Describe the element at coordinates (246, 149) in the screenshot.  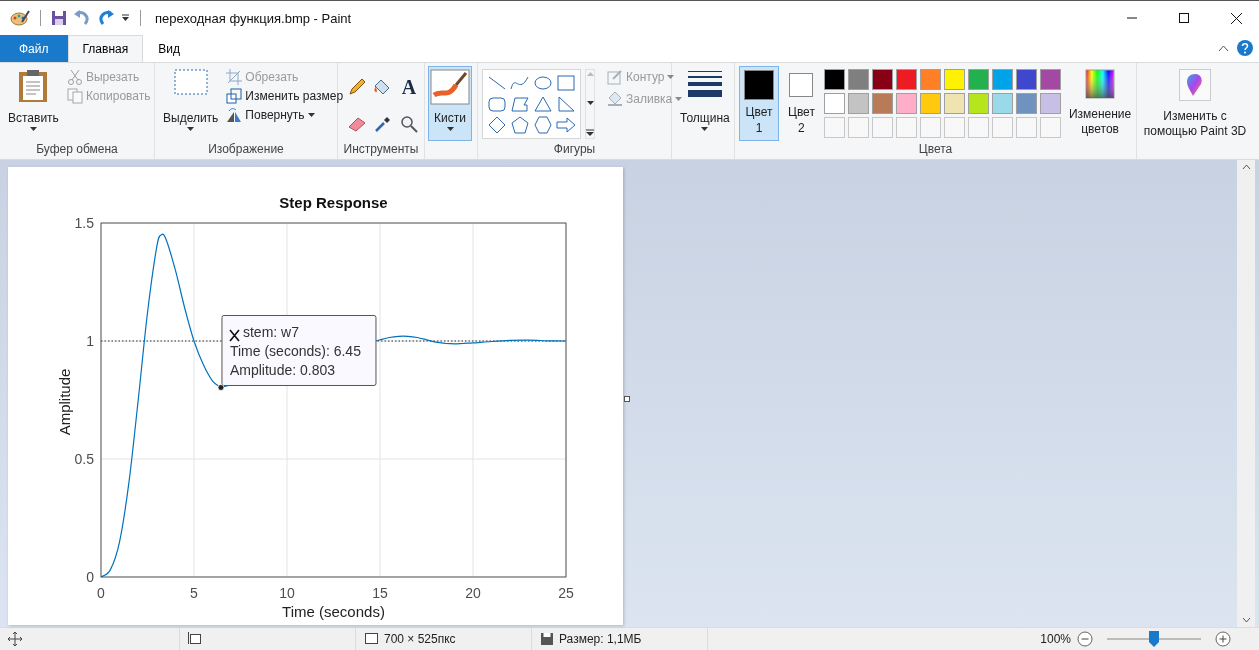
I see `group-label: Изображение` at that location.